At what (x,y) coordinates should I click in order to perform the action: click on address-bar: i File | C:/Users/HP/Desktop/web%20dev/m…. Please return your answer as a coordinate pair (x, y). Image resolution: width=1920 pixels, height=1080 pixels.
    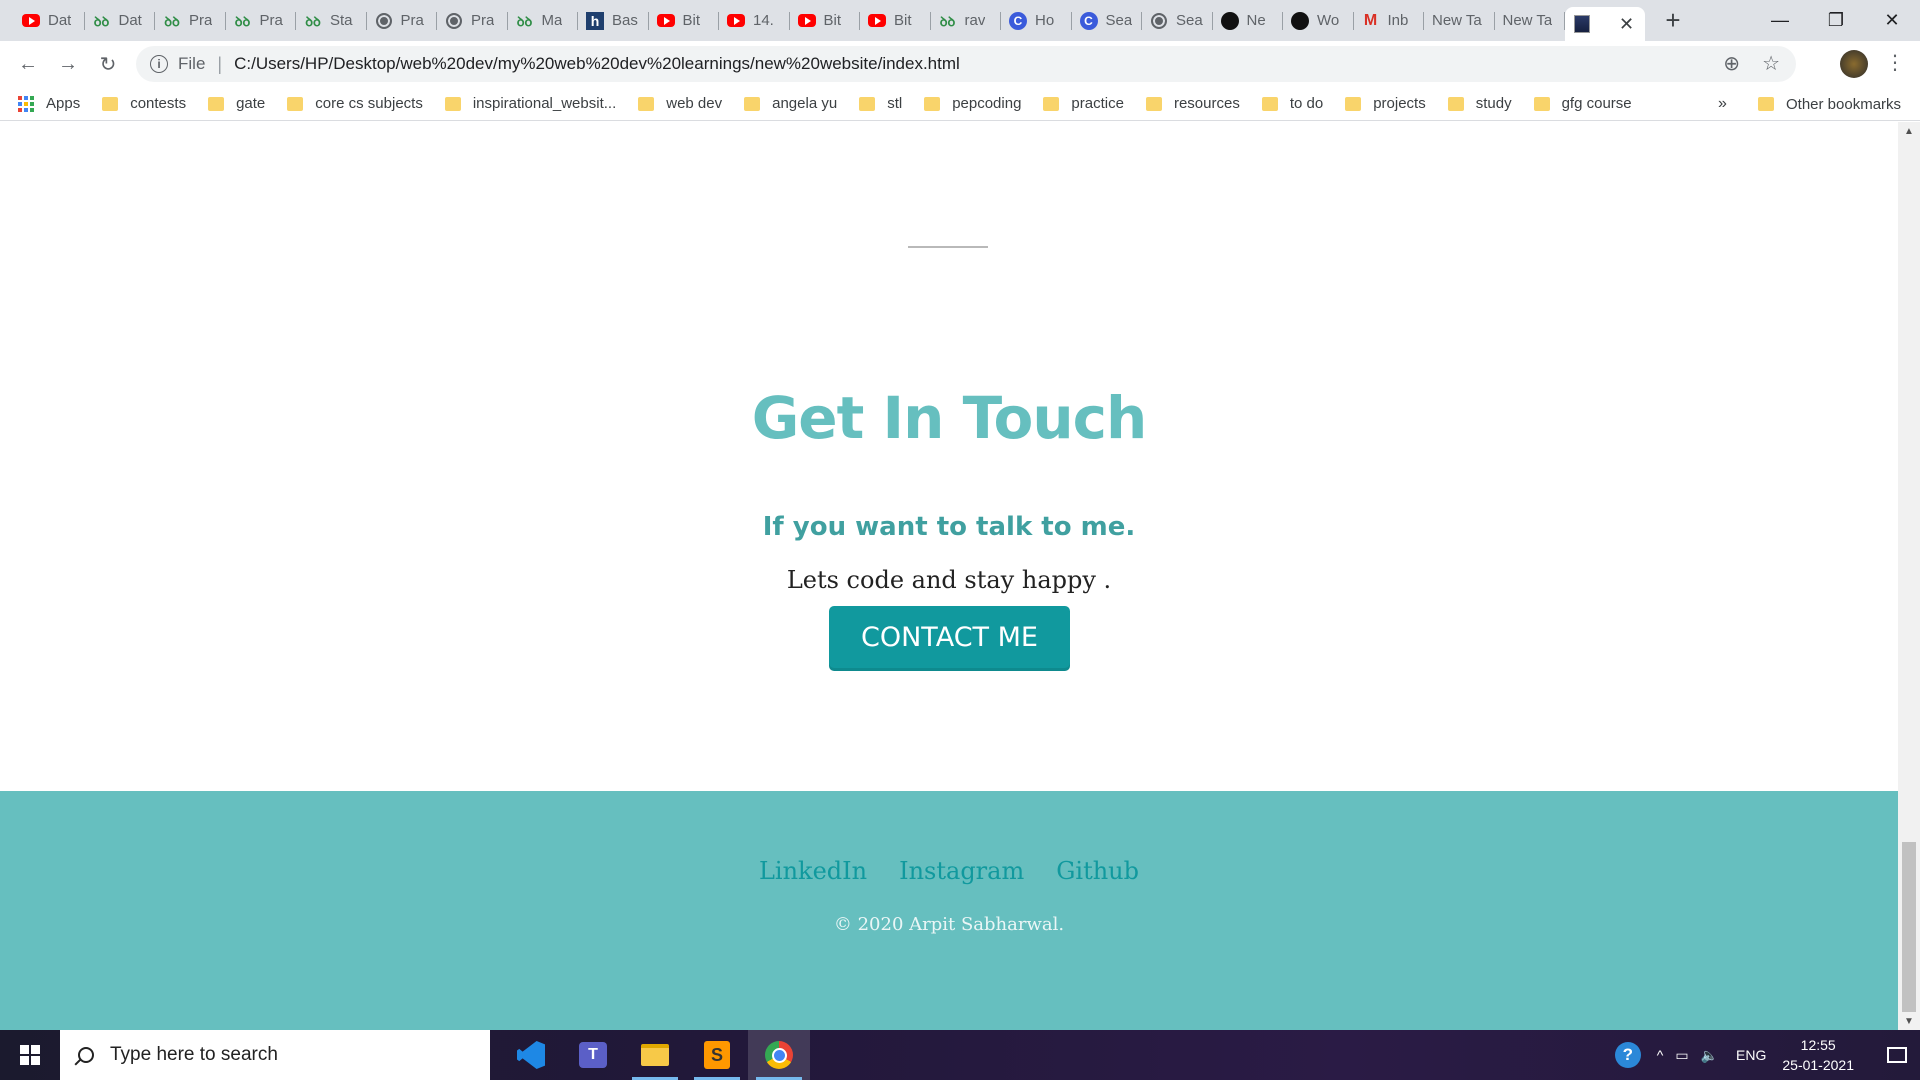
    Looking at the image, I should click on (966, 64).